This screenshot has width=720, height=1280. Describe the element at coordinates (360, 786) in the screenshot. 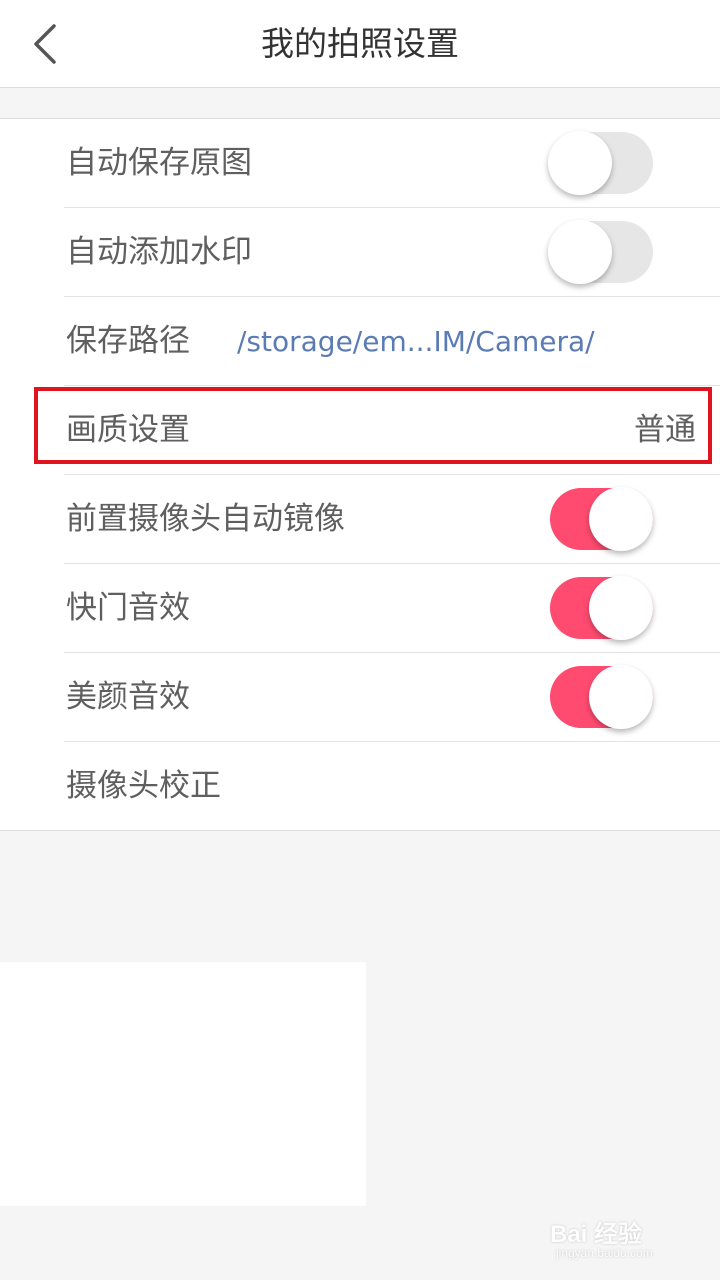

I see `setting-camera-calibration: 摄像头校正` at that location.